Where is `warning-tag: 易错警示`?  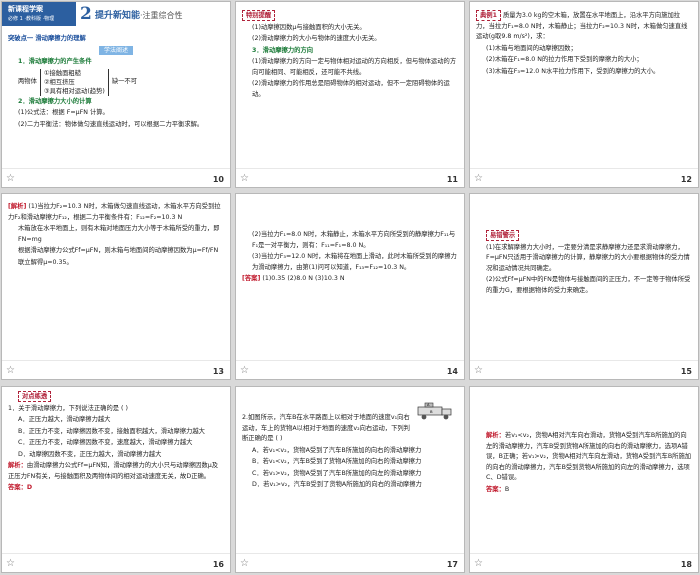 warning-tag: 易错警示 is located at coordinates (503, 235).